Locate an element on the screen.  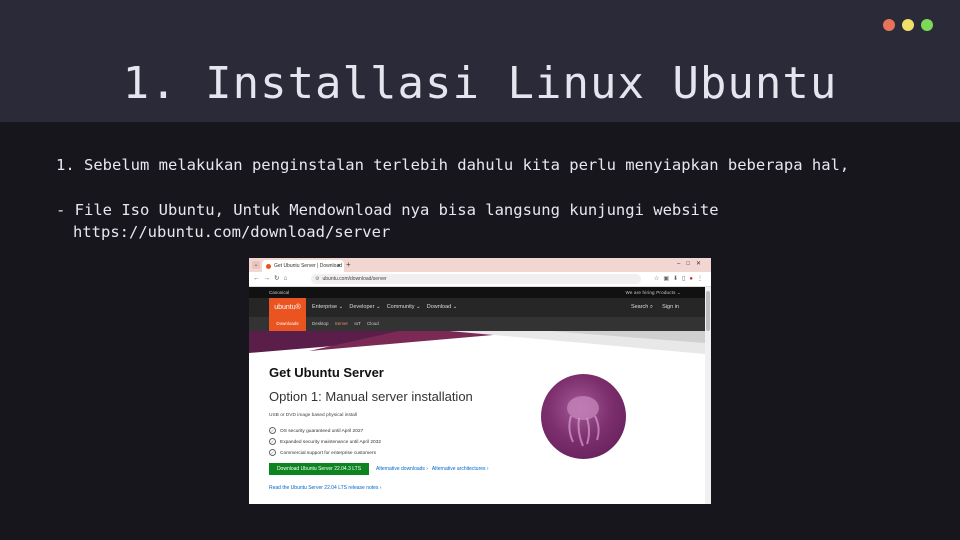
subnav-iot: IoT is located at coordinates (357, 323).